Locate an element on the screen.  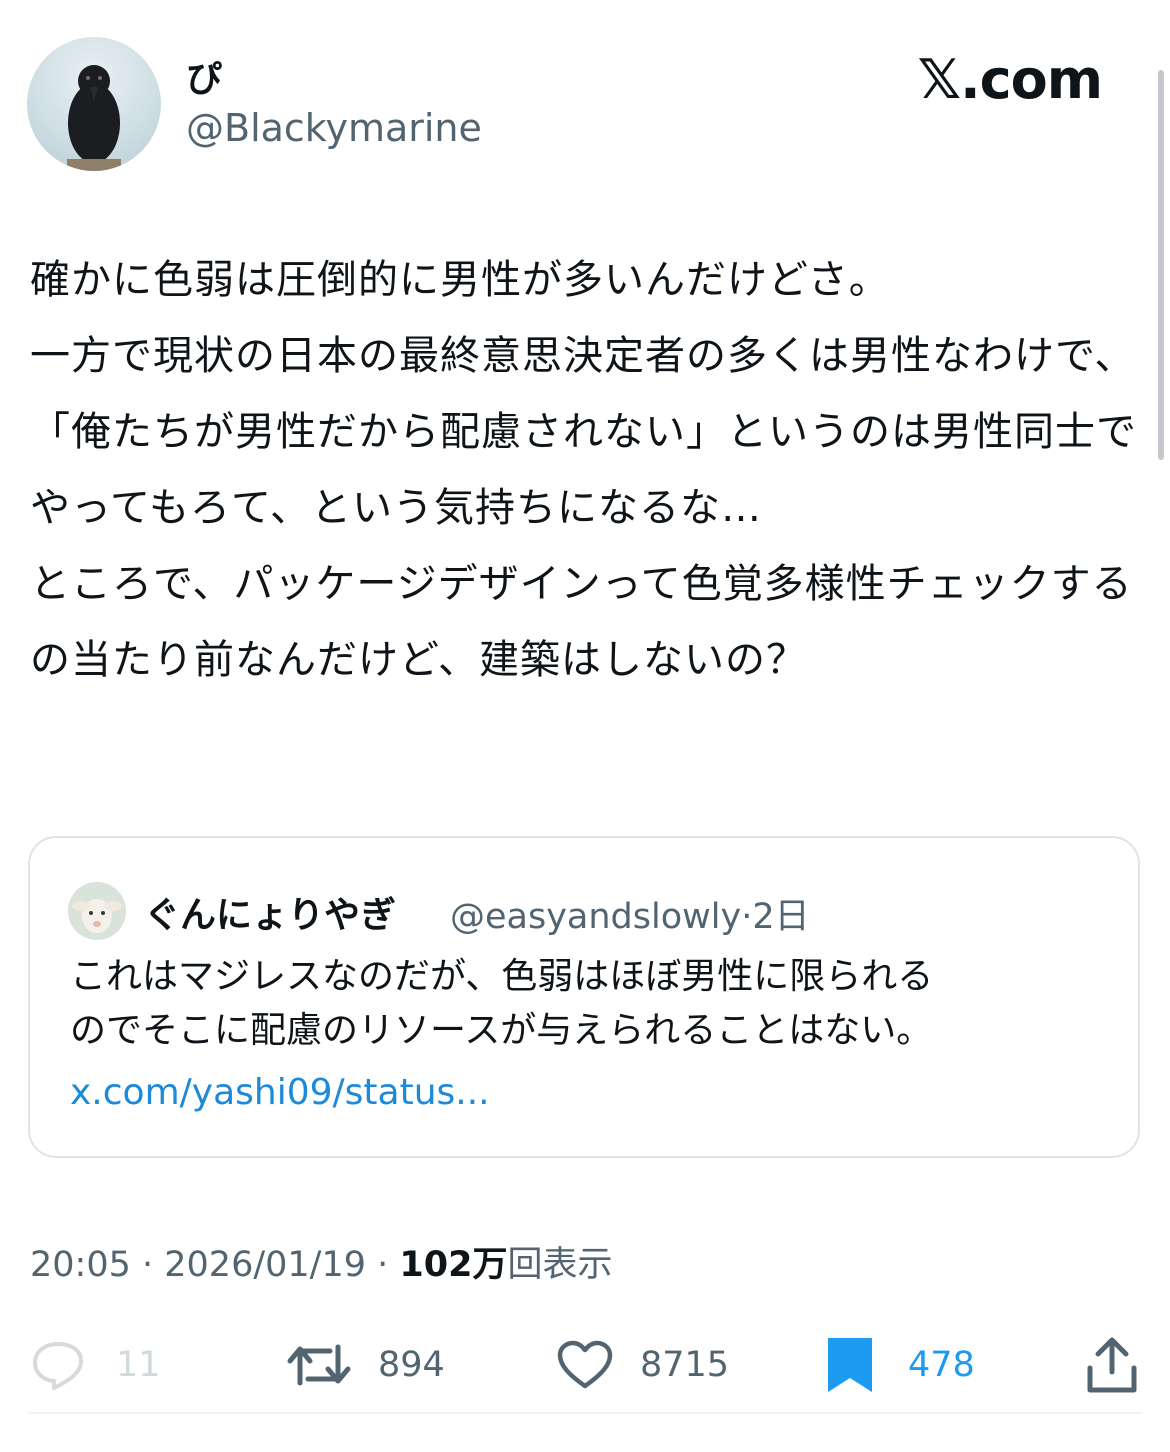
like-button: 8715 is located at coordinates (642, 1365).